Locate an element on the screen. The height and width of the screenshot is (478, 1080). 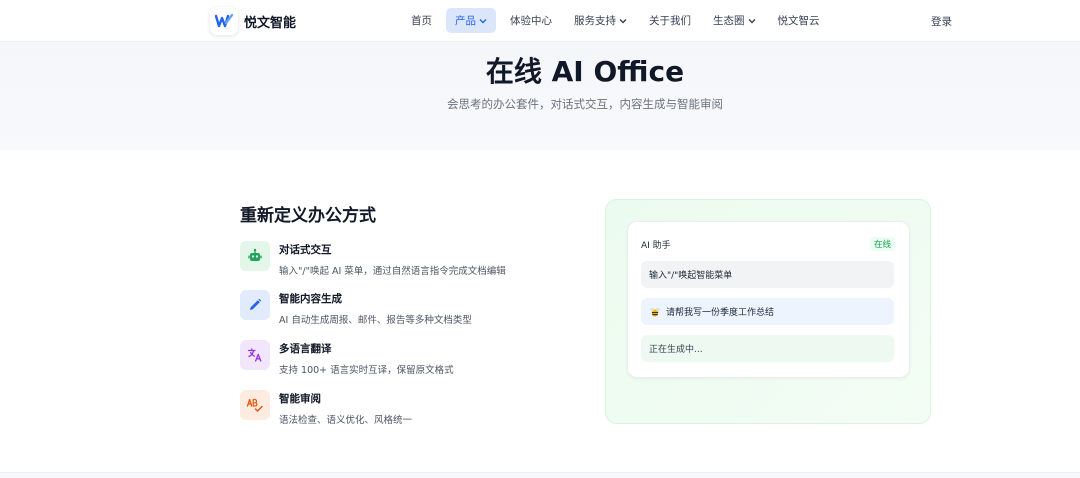
nav-item-about: 关于我们 is located at coordinates (670, 20).